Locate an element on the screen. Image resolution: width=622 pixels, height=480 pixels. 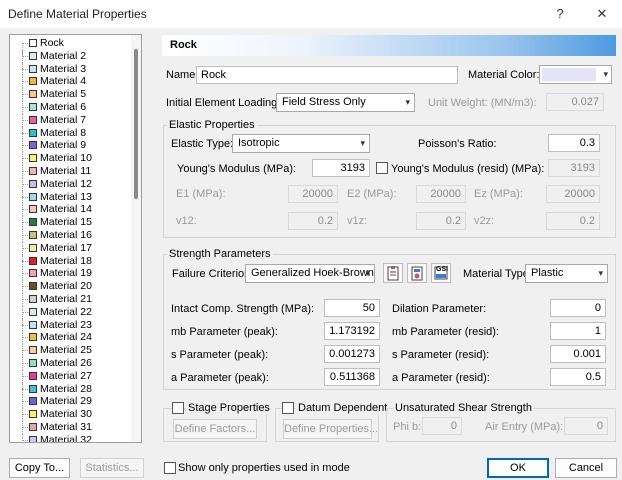
elastic-type-select: Isotropic ▾ is located at coordinates (301, 143).